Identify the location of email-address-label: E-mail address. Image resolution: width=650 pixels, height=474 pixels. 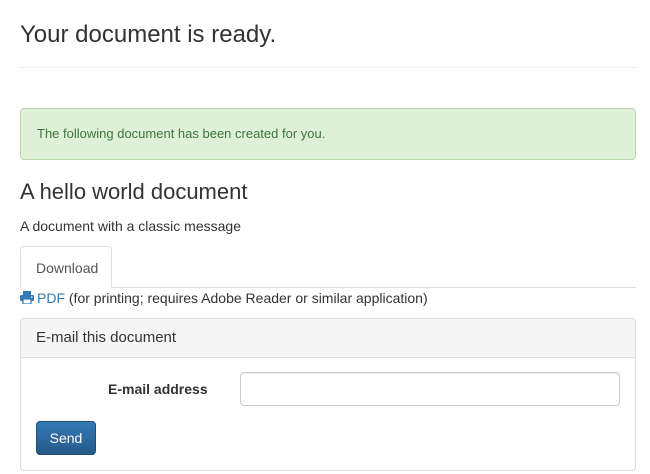
(158, 389).